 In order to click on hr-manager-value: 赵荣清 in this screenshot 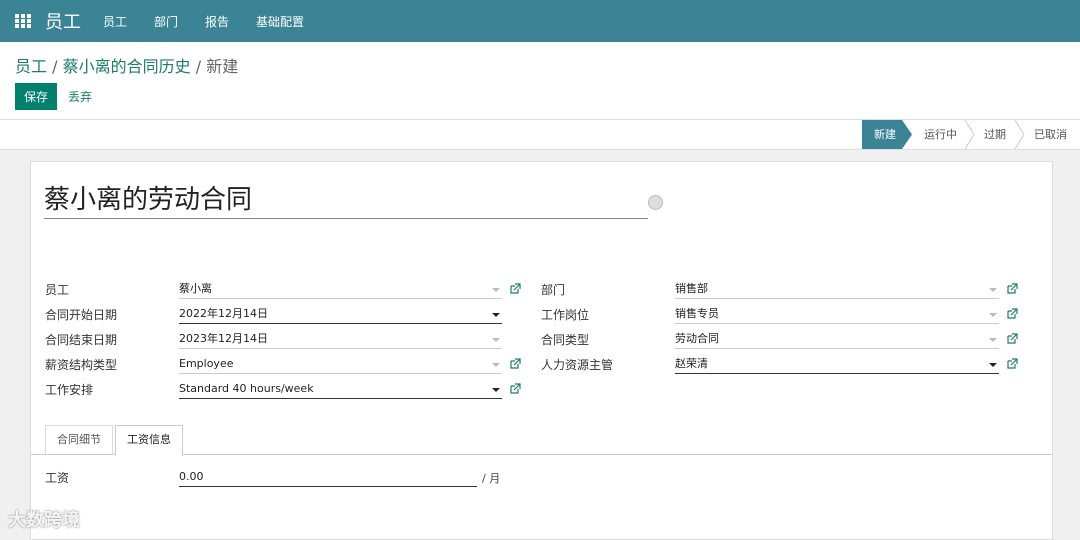, I will do `click(691, 363)`.